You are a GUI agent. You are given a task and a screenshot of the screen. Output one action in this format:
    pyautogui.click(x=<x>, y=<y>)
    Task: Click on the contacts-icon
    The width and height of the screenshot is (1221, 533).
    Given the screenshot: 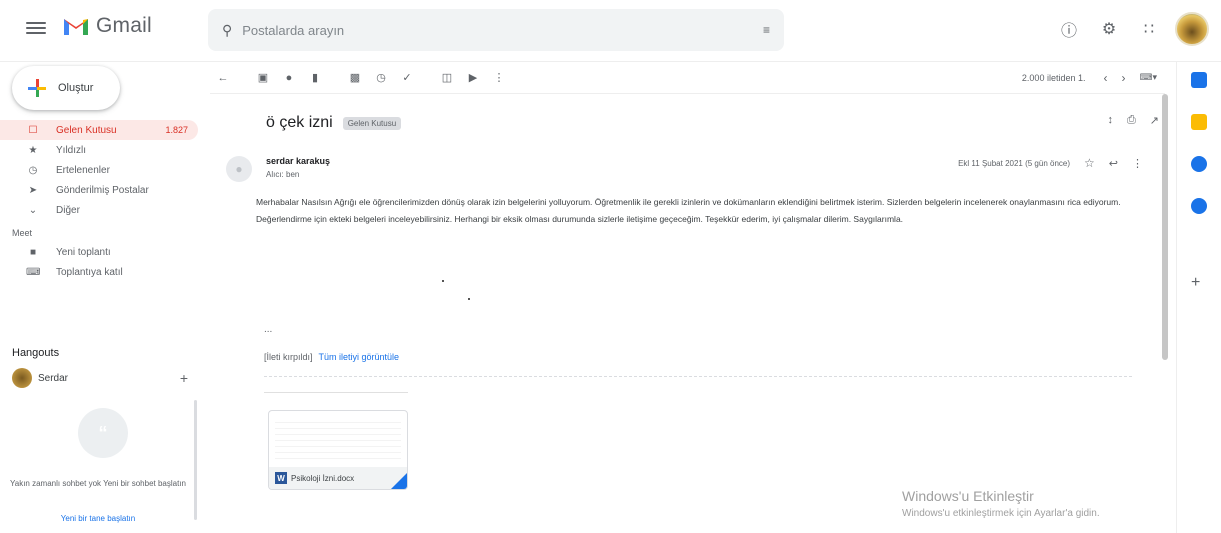 What is the action you would take?
    pyautogui.click(x=1199, y=206)
    